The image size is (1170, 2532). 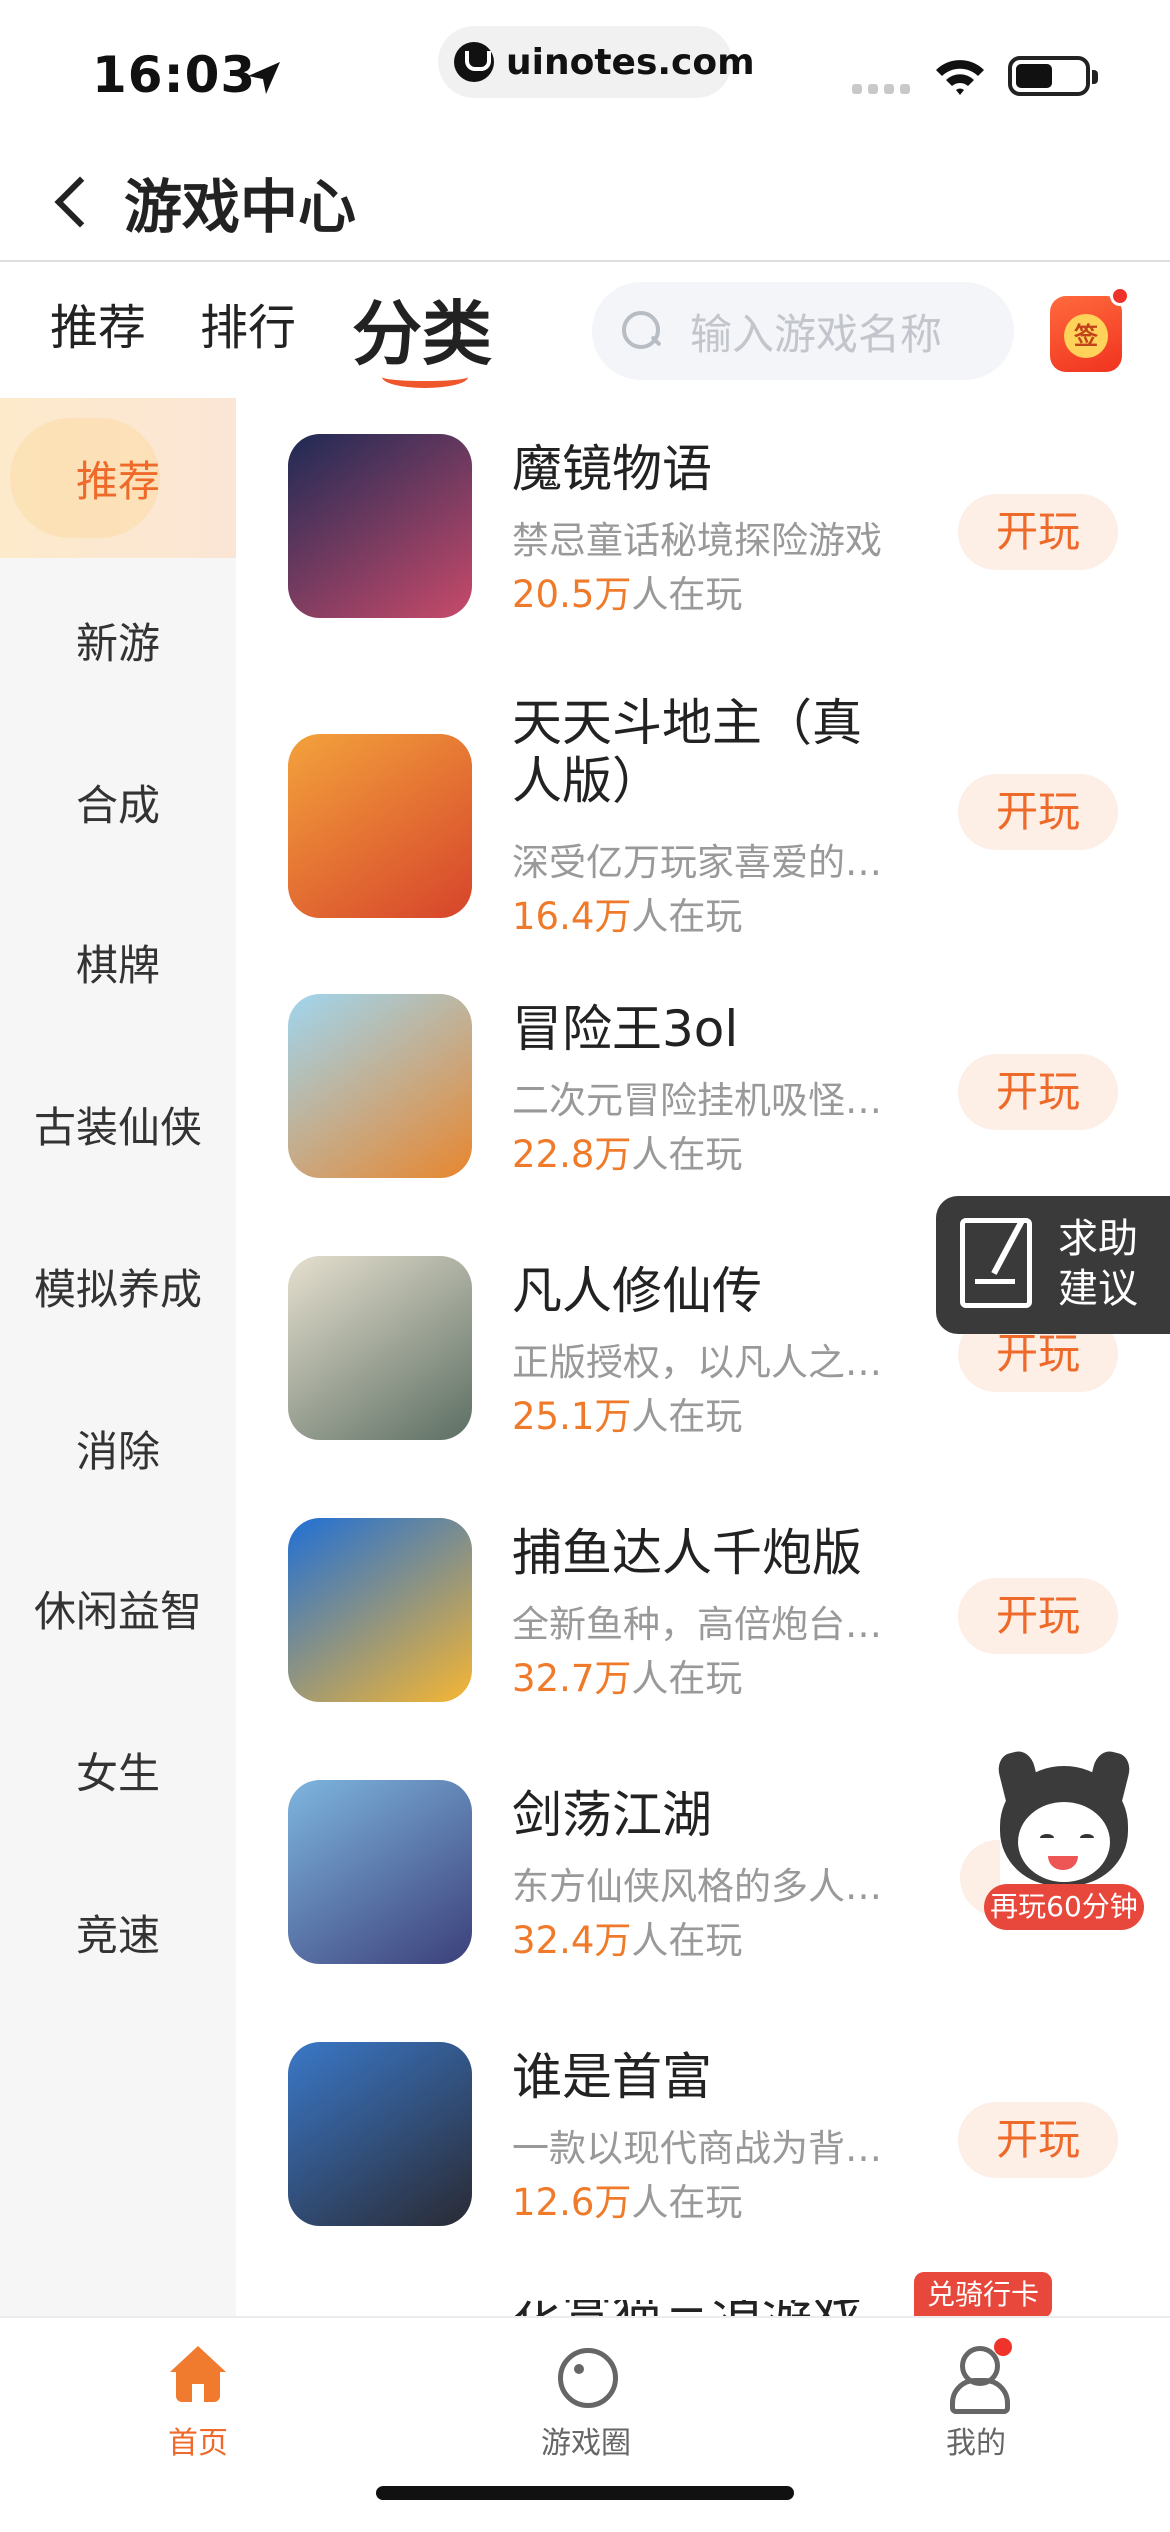 What do you see at coordinates (117, 1127) in the screenshot?
I see `sidebar-item-label: 古装仙侠` at bounding box center [117, 1127].